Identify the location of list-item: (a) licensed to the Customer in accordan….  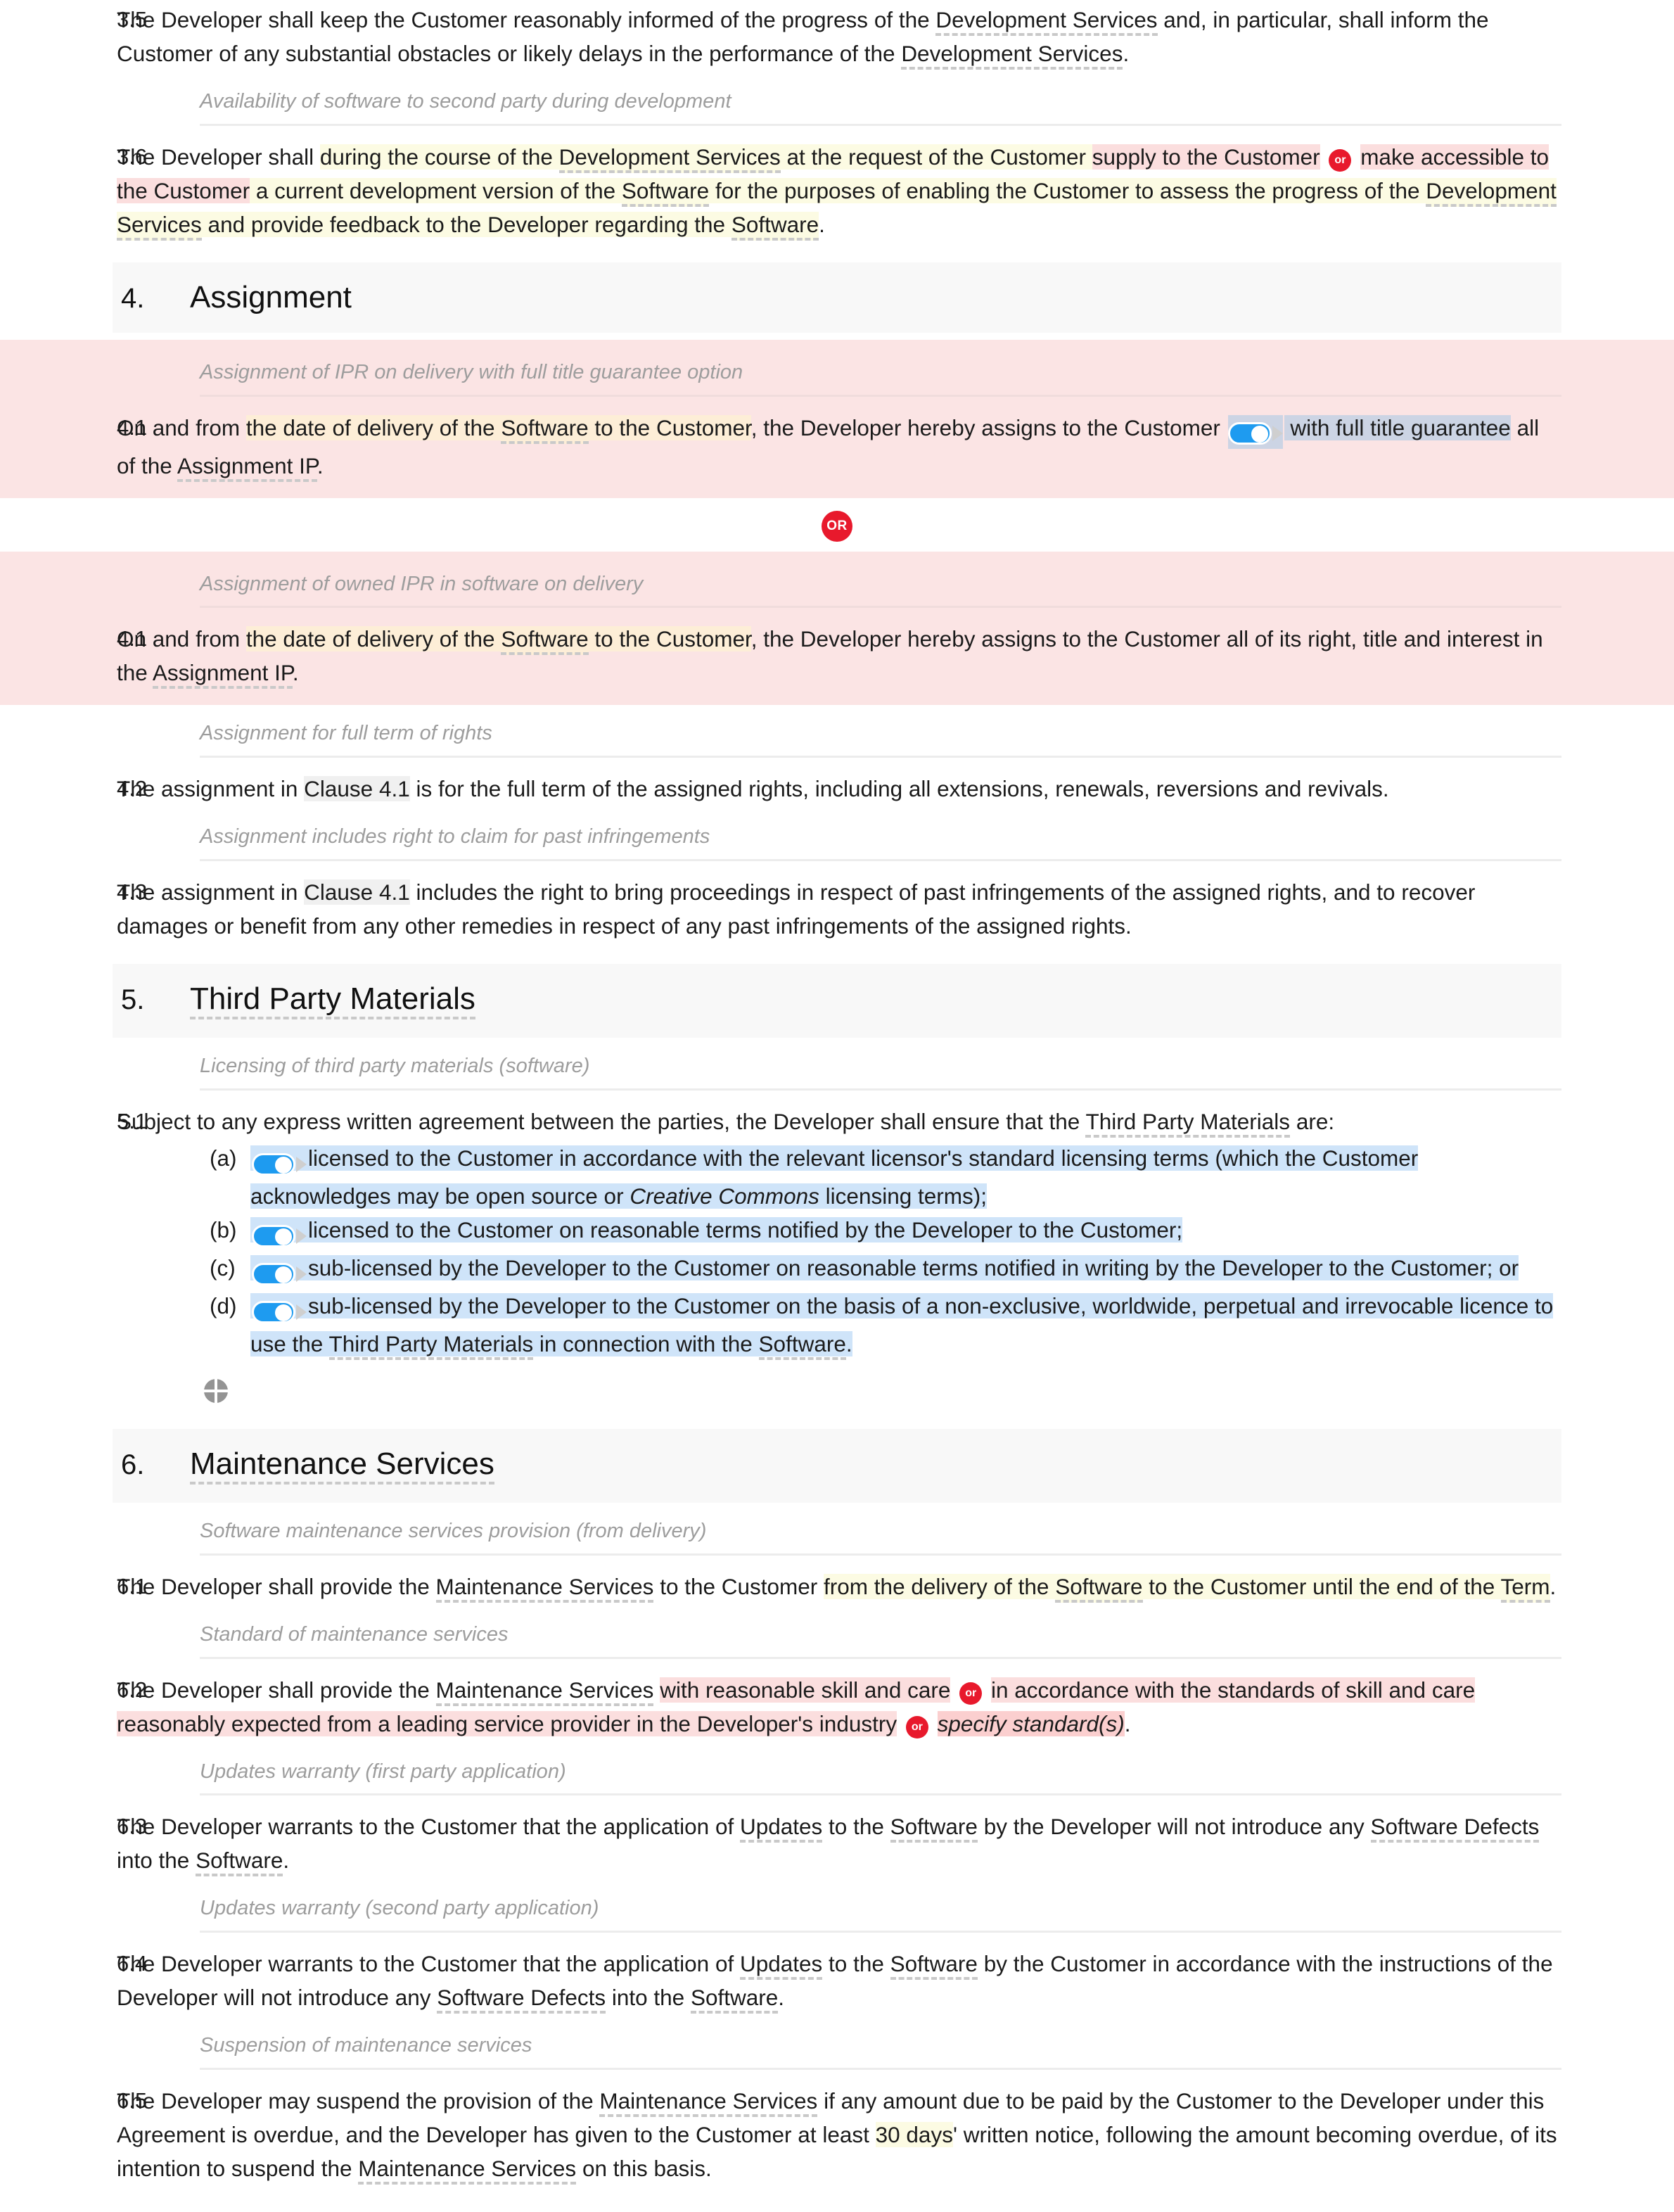
(881, 1177).